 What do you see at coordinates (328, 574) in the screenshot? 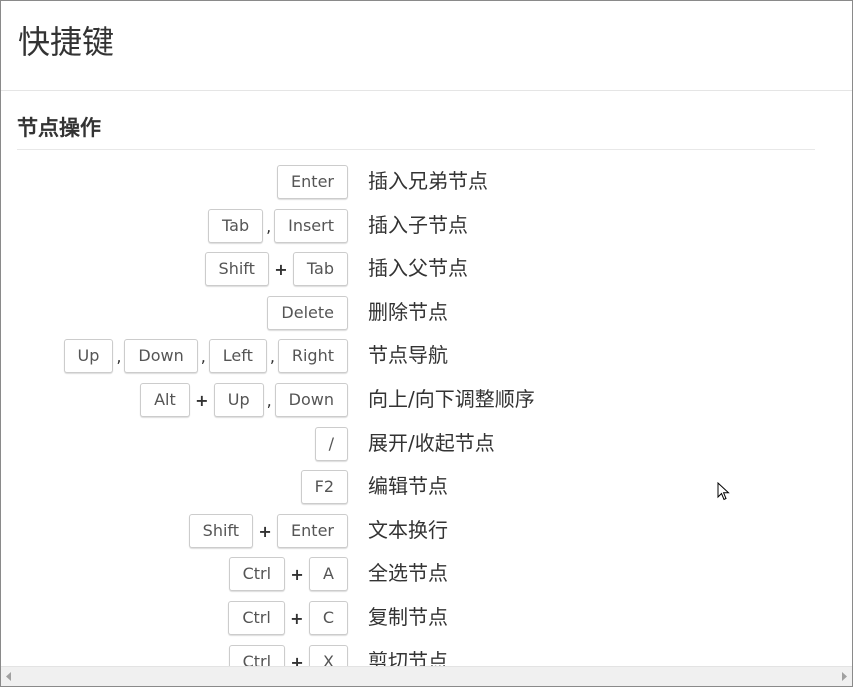
I see `key-cap: A` at bounding box center [328, 574].